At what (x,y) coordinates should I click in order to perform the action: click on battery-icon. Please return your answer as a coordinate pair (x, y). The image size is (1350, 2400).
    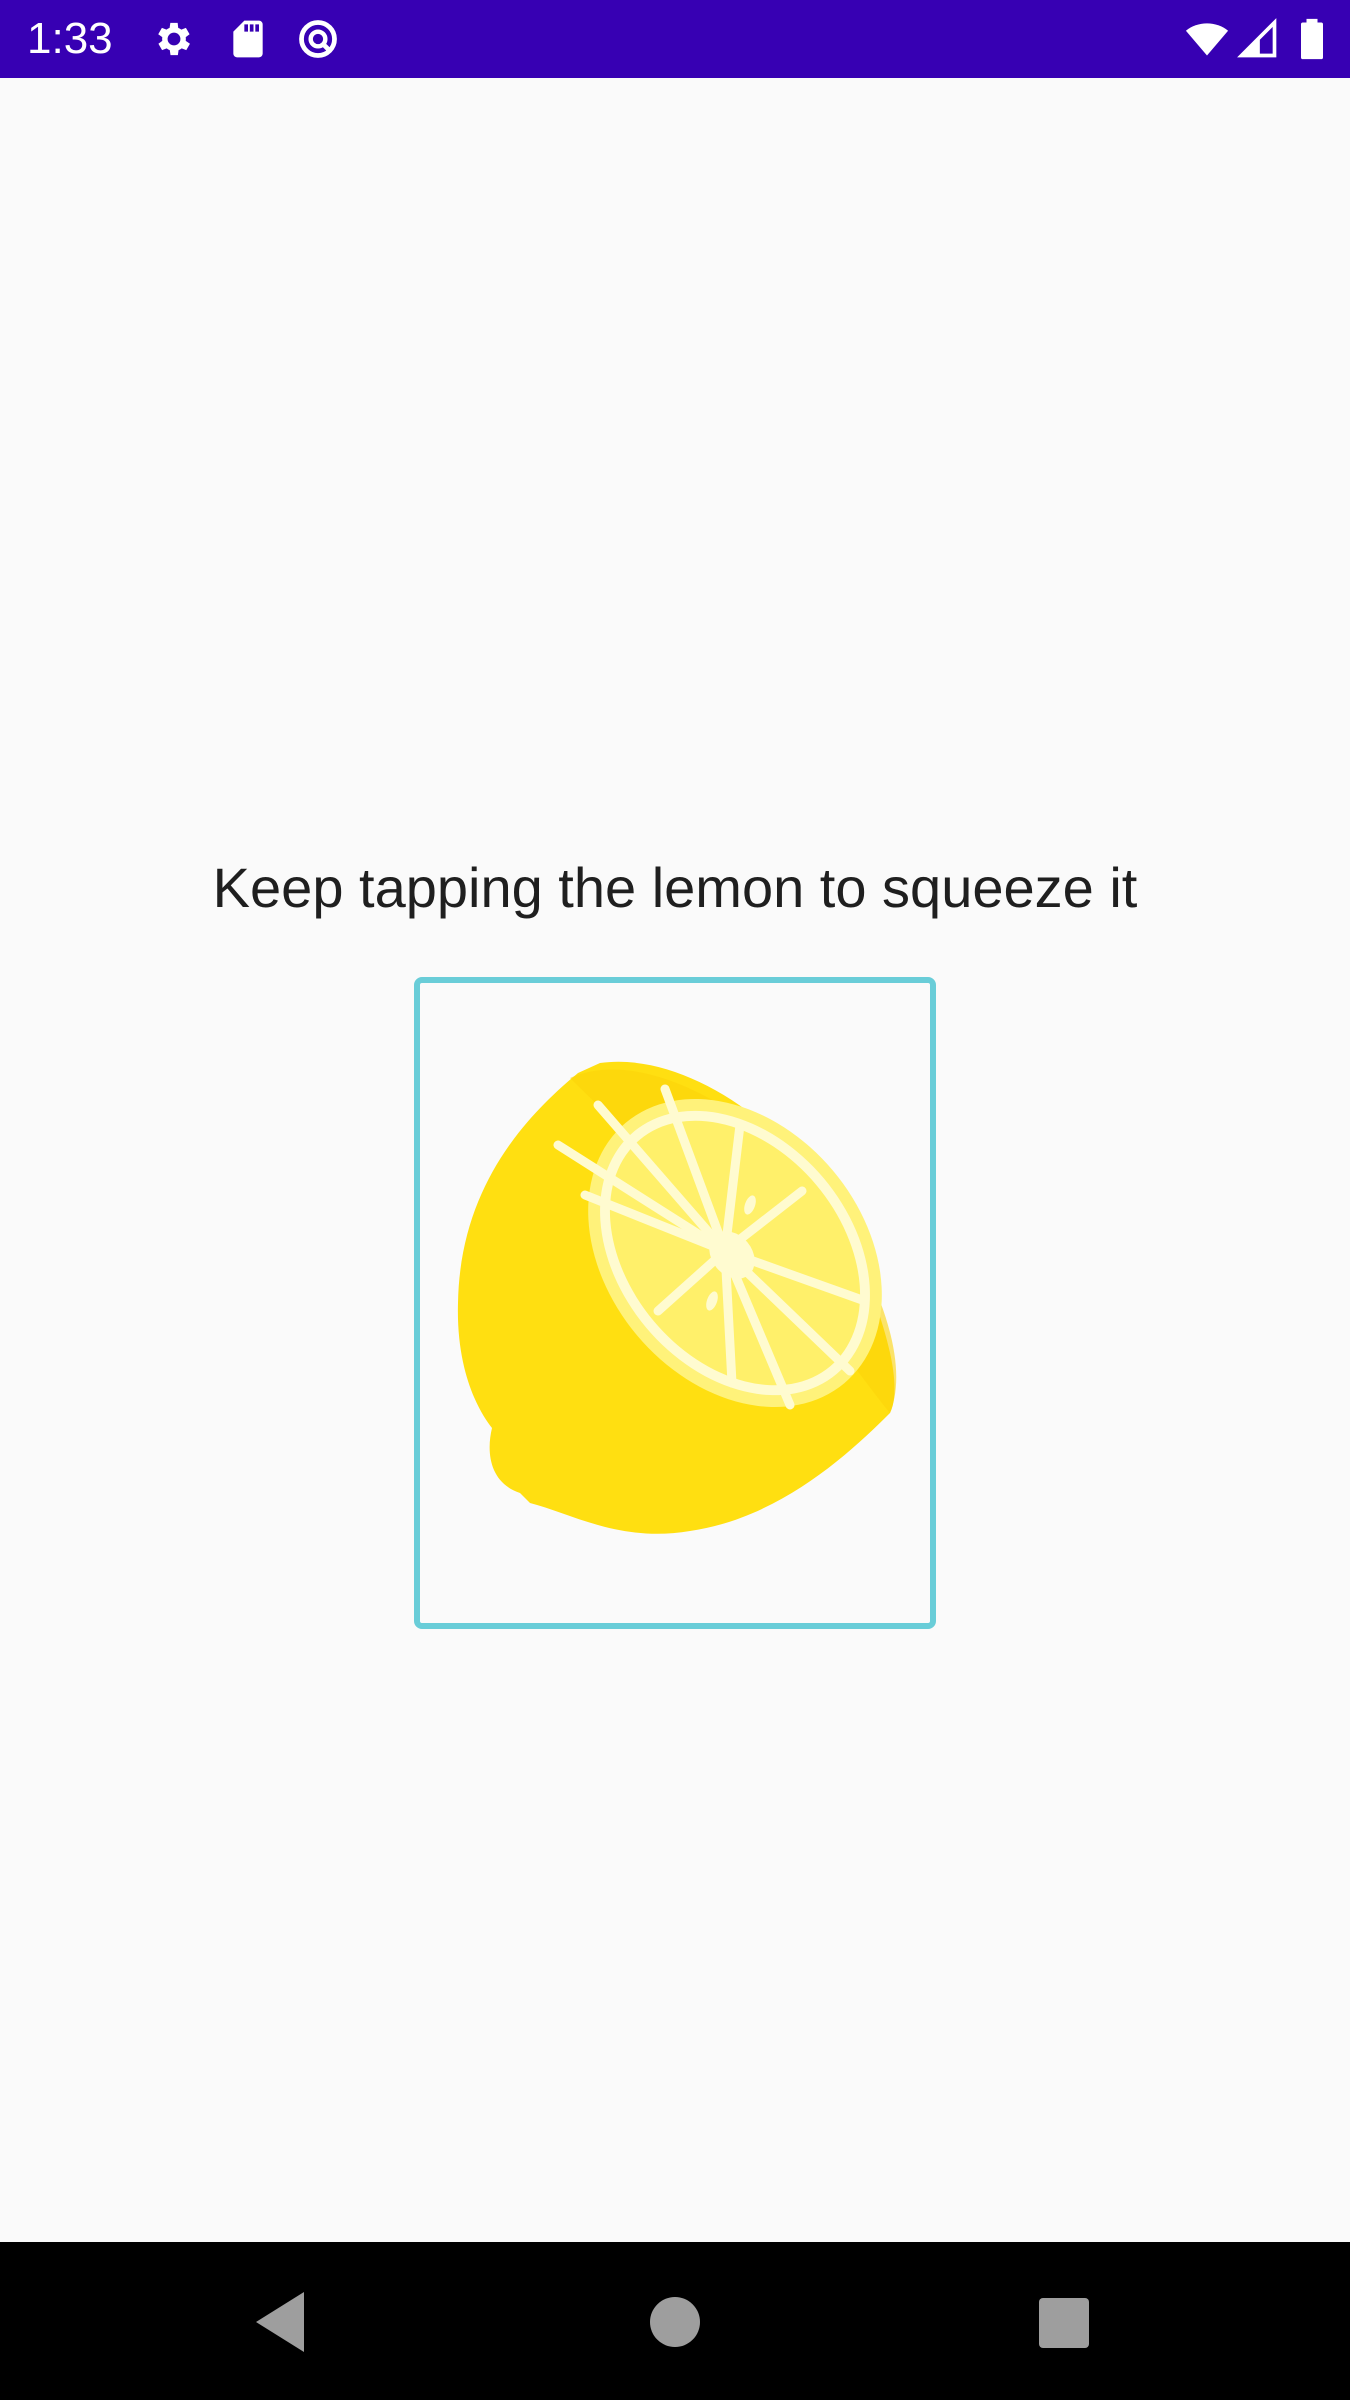
    Looking at the image, I should click on (1312, 39).